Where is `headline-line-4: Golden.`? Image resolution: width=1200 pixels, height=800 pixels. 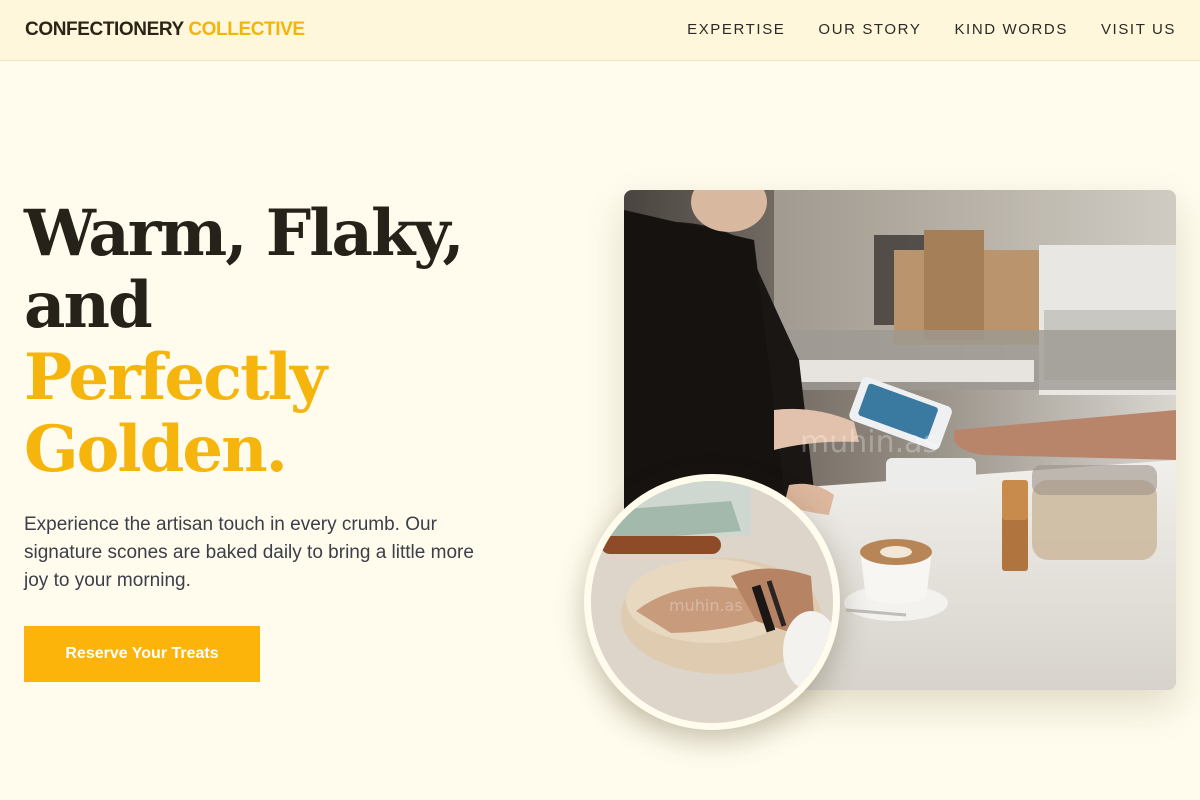 headline-line-4: Golden. is located at coordinates (156, 449).